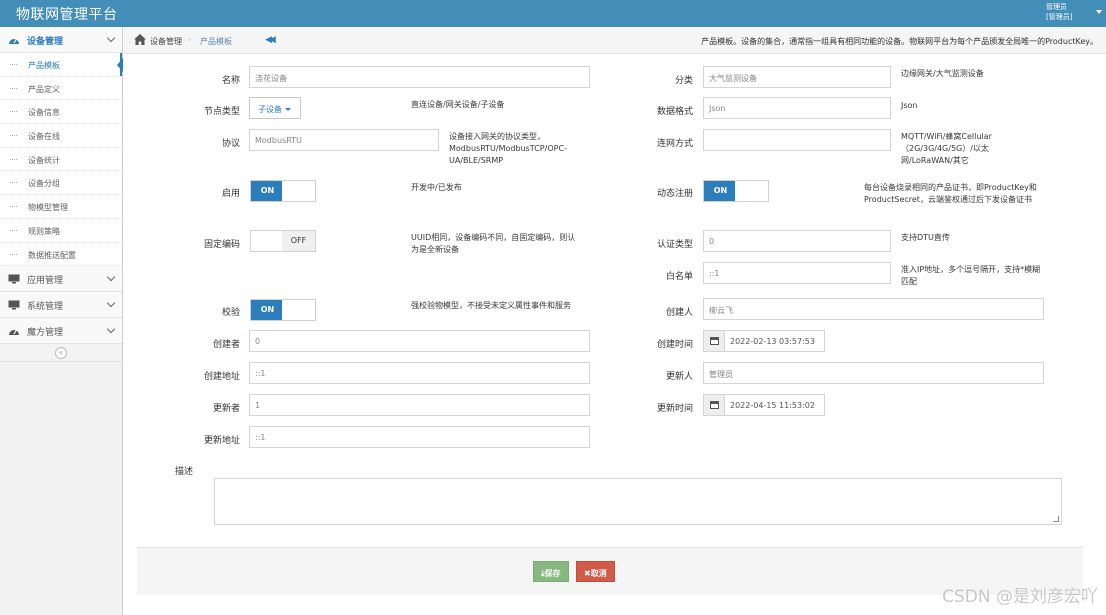  Describe the element at coordinates (774, 405) in the screenshot. I see `update-time-input: 2022-04-15 11:53:02` at that location.